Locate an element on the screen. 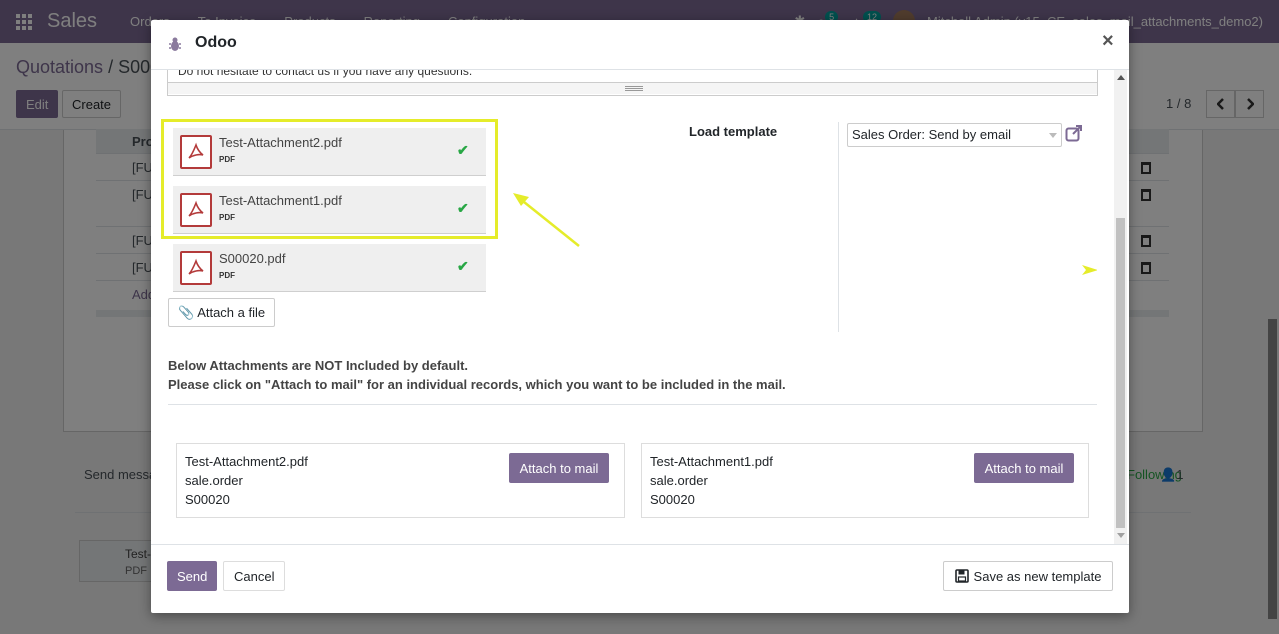  record-info: Test-Attachment1.pdf sale.order S00020 is located at coordinates (711, 480).